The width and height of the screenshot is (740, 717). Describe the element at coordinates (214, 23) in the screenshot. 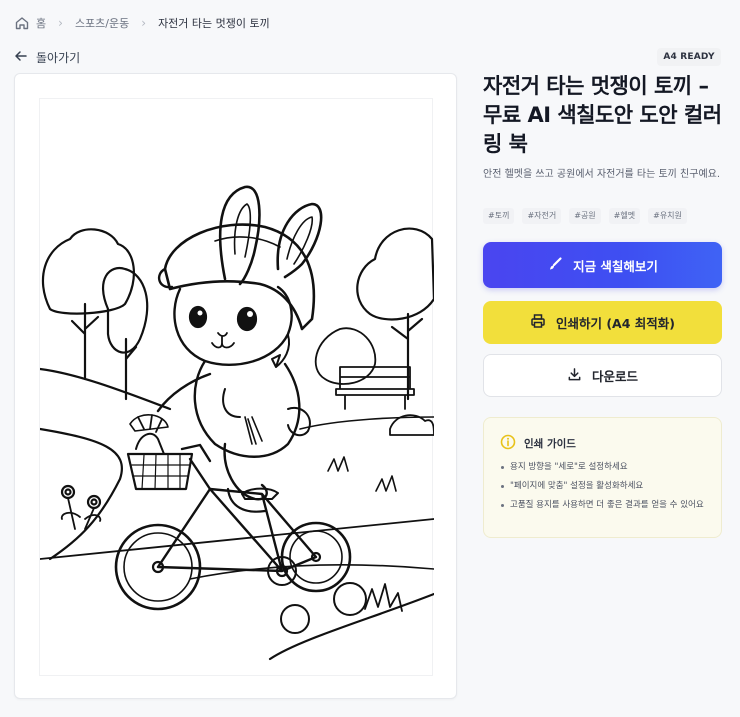

I see `breadcrumb-current: 자전거 타는 멋쟁이 토끼` at that location.